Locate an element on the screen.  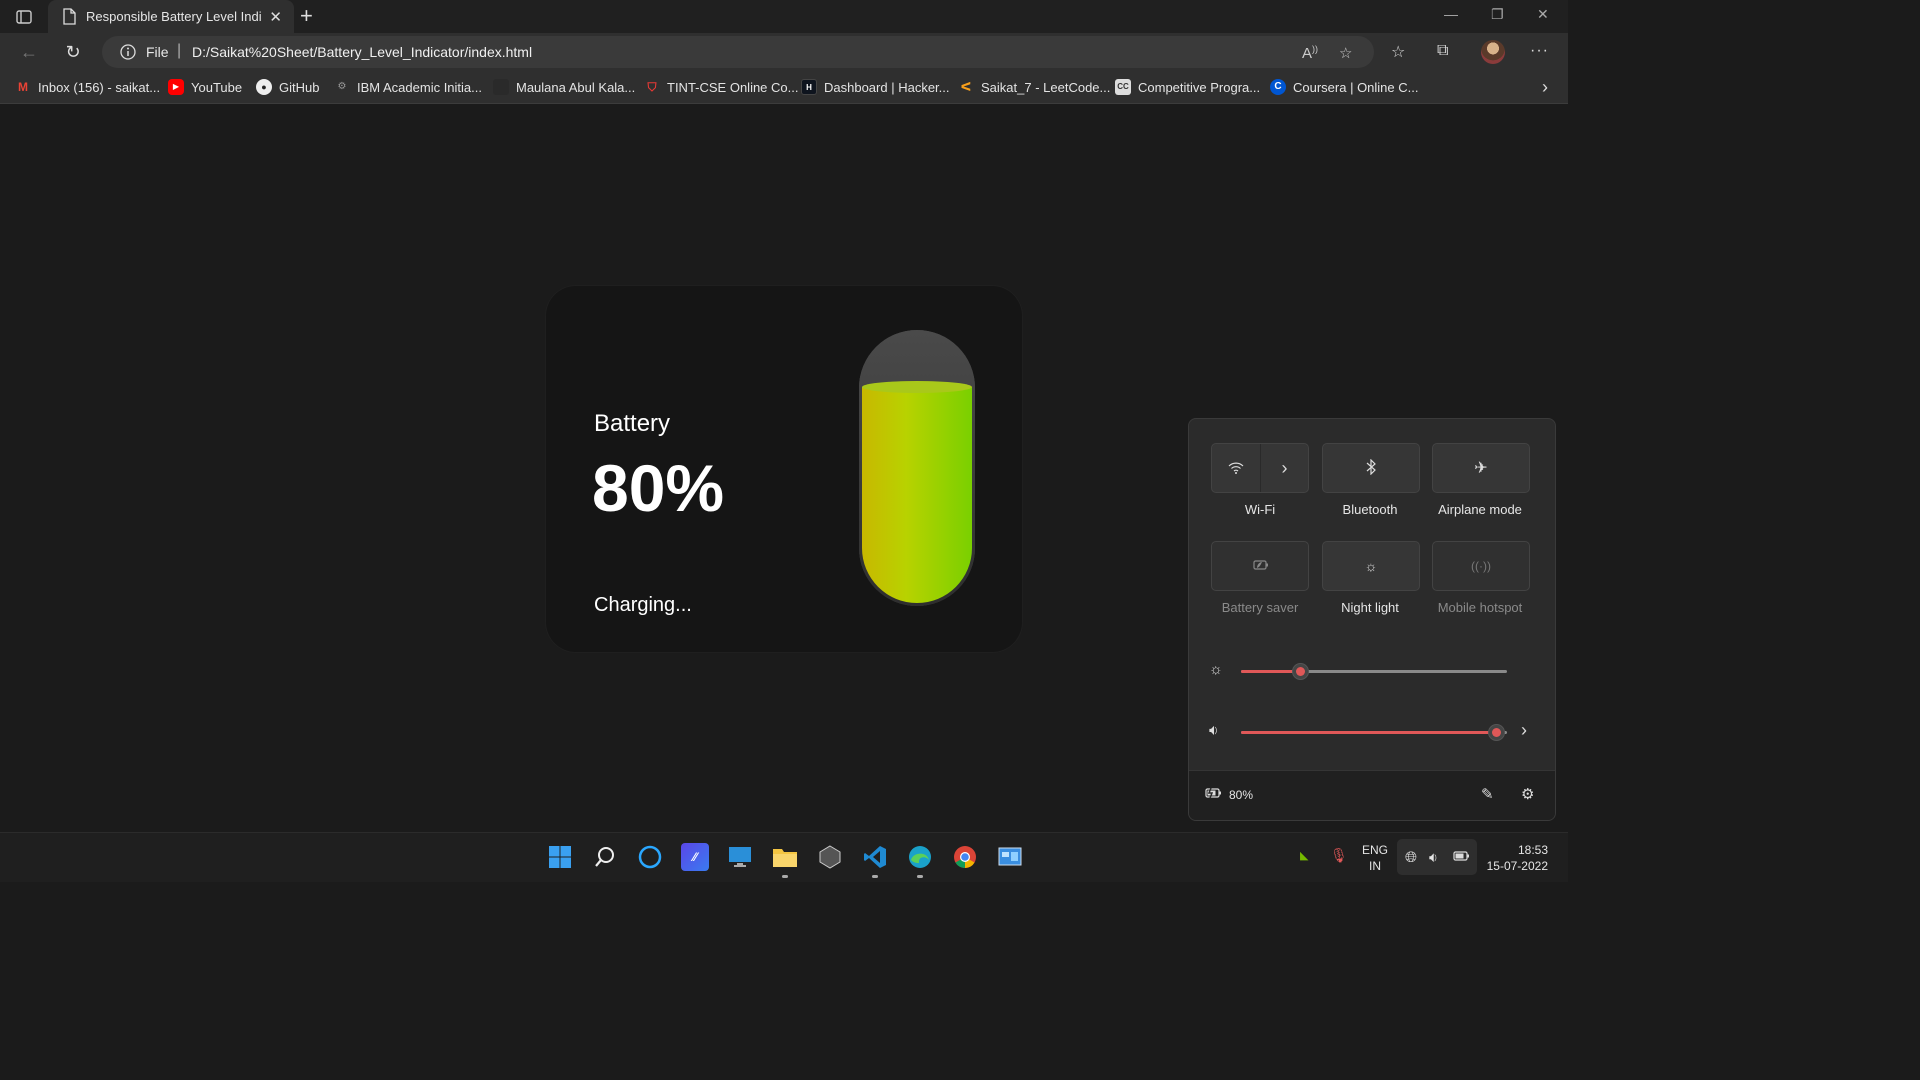
quick-settings-footer: 80% ✎ ⚙ is located at coordinates (1372, 795).